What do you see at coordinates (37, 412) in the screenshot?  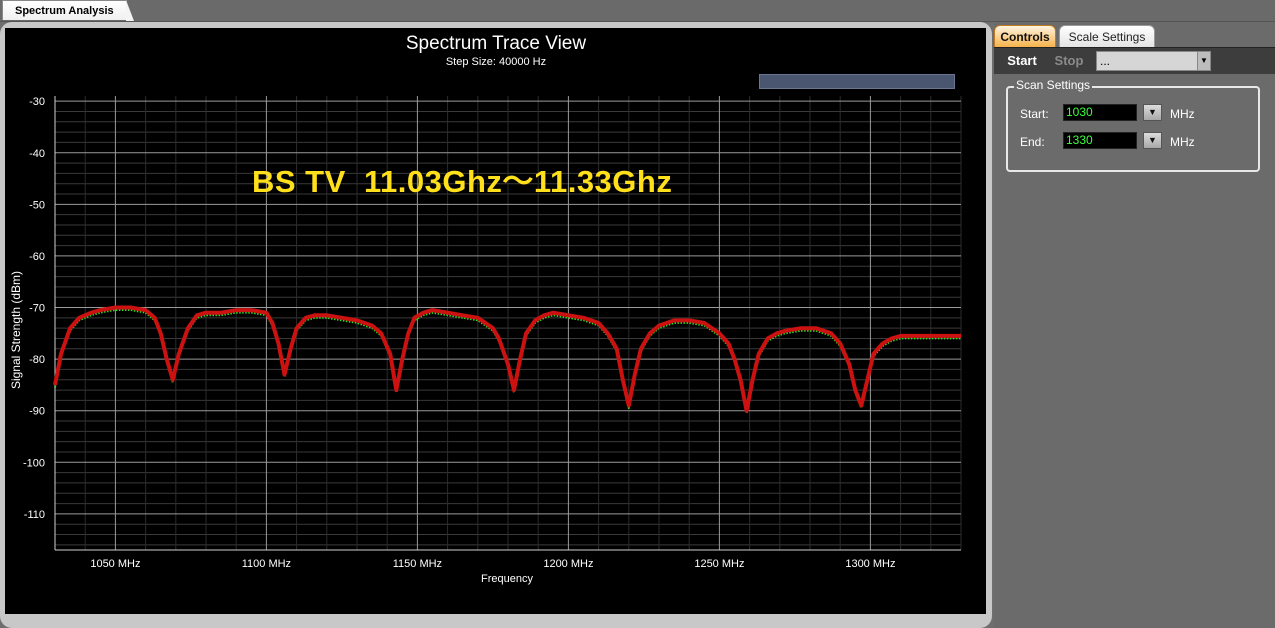 I see `y-tick-label: -90` at bounding box center [37, 412].